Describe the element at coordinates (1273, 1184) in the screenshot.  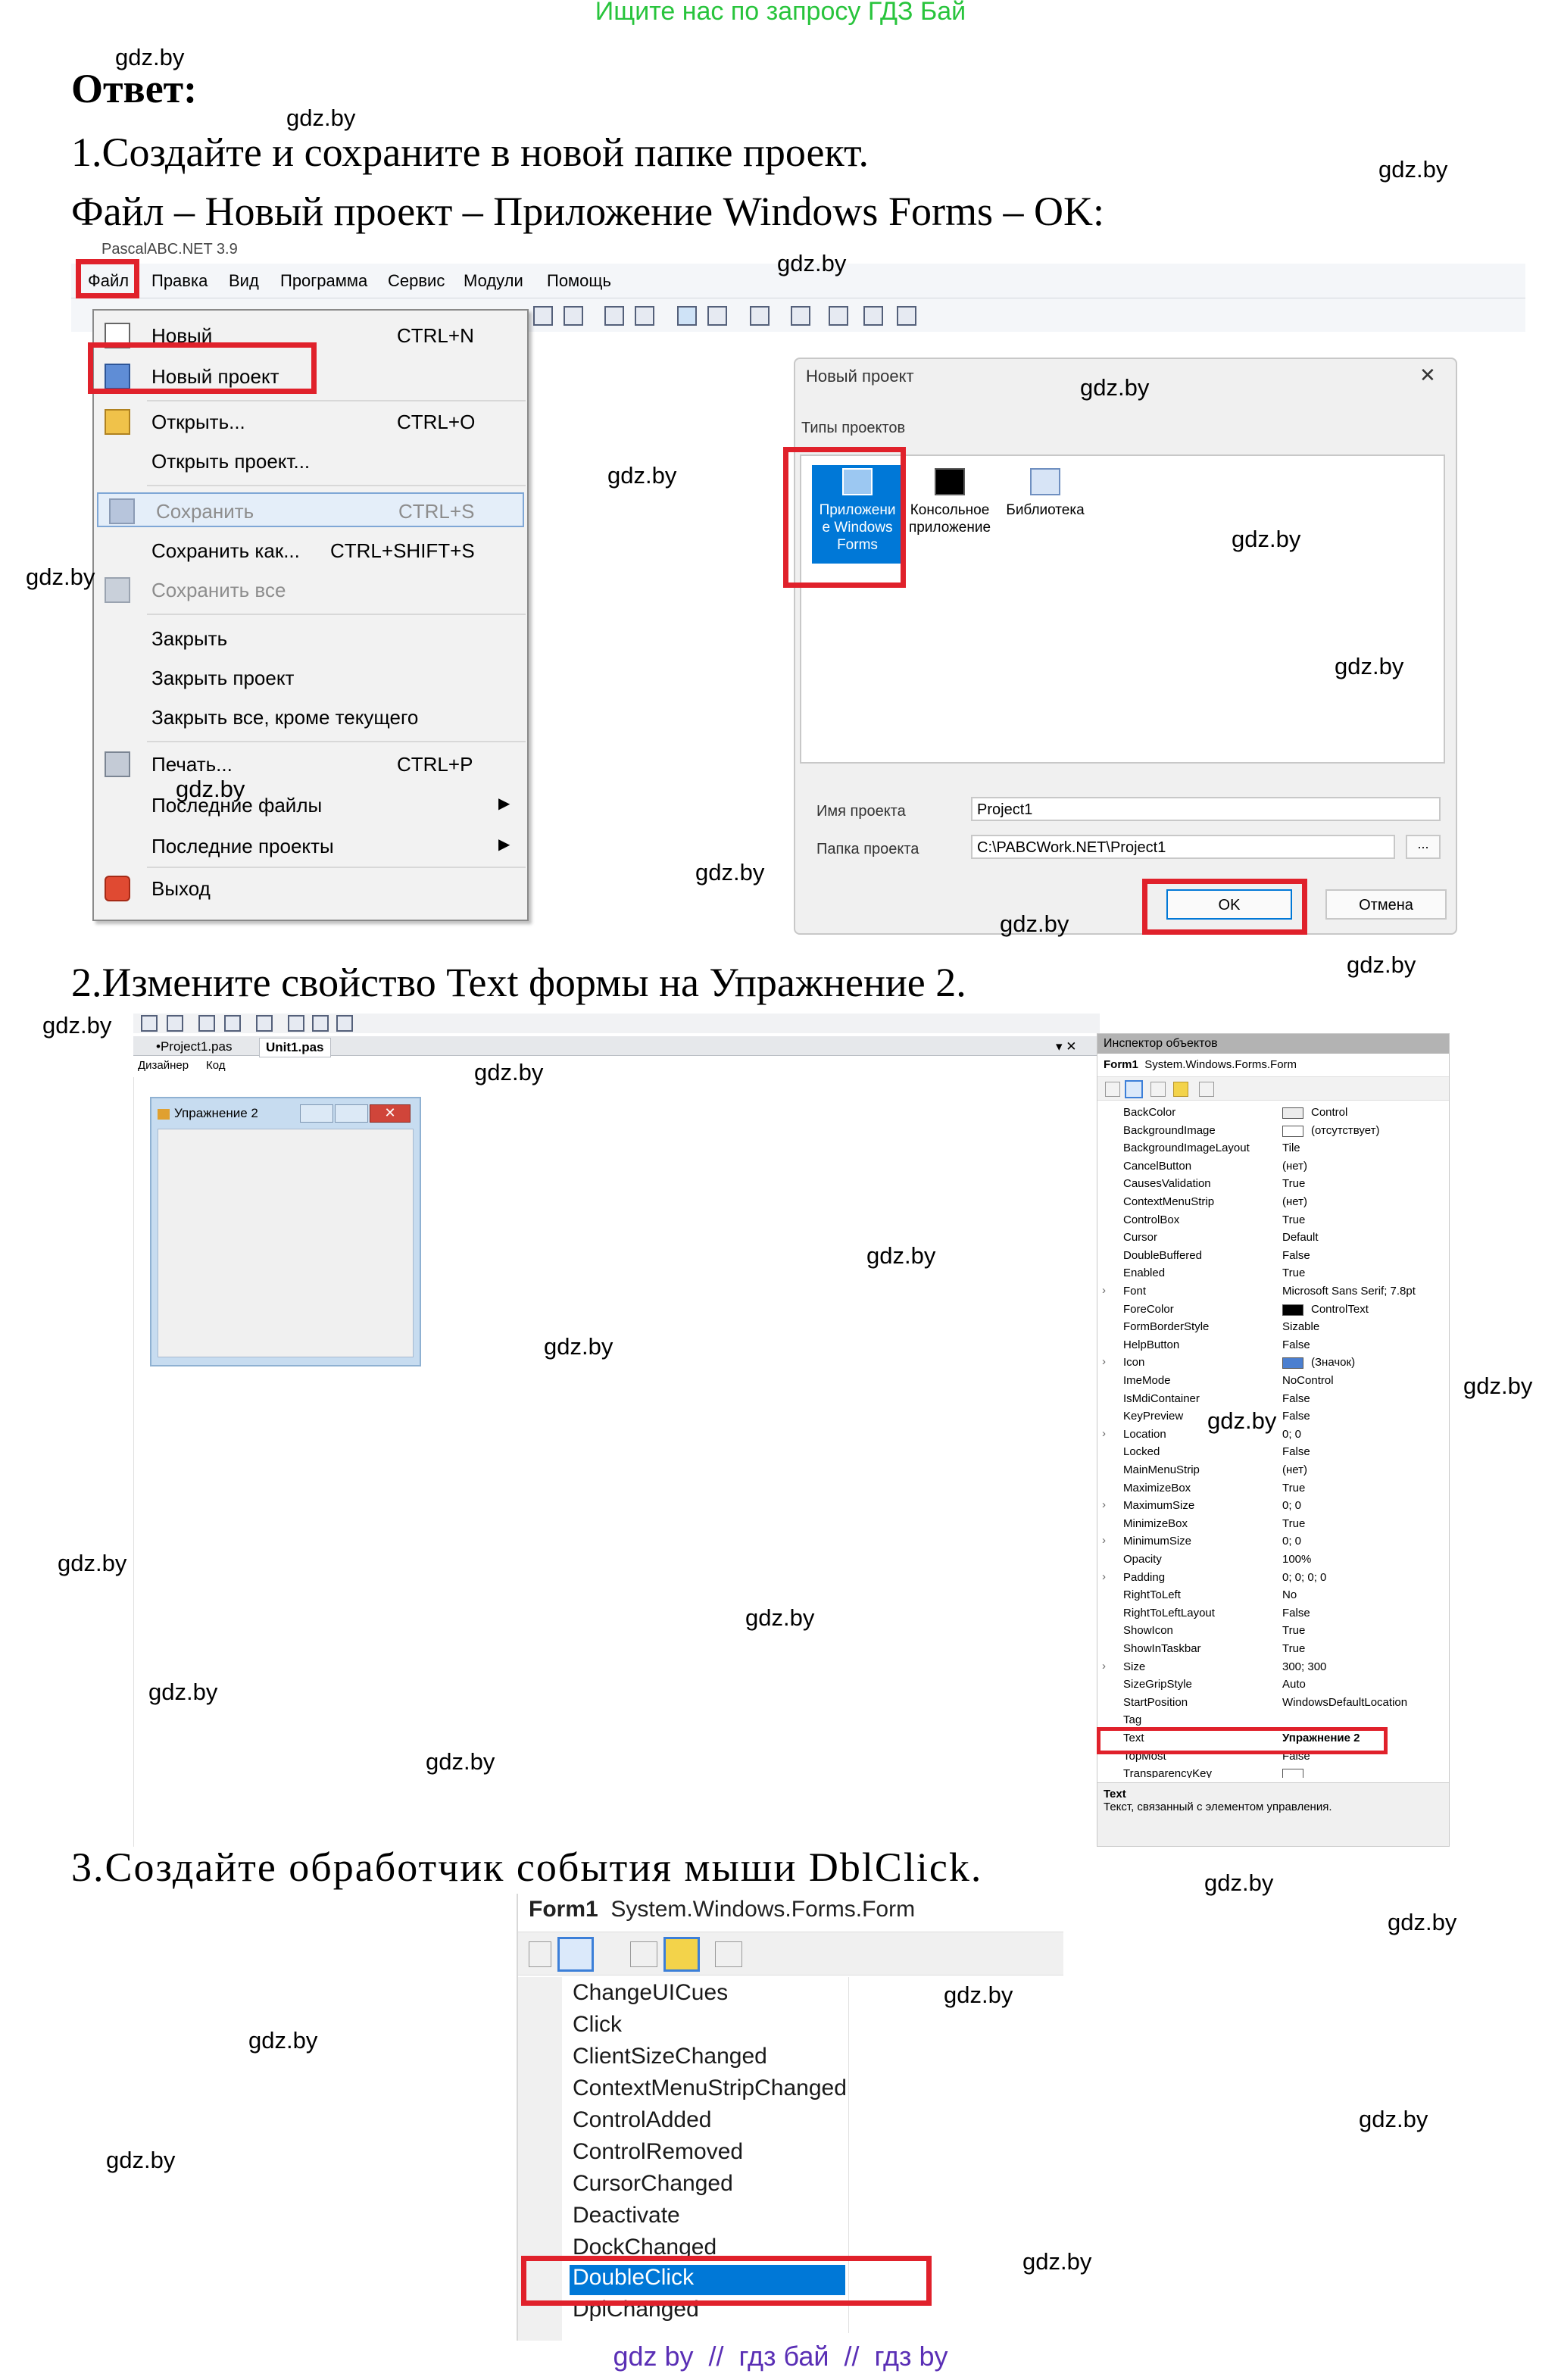
I see `property-row: CausesValidation True` at that location.